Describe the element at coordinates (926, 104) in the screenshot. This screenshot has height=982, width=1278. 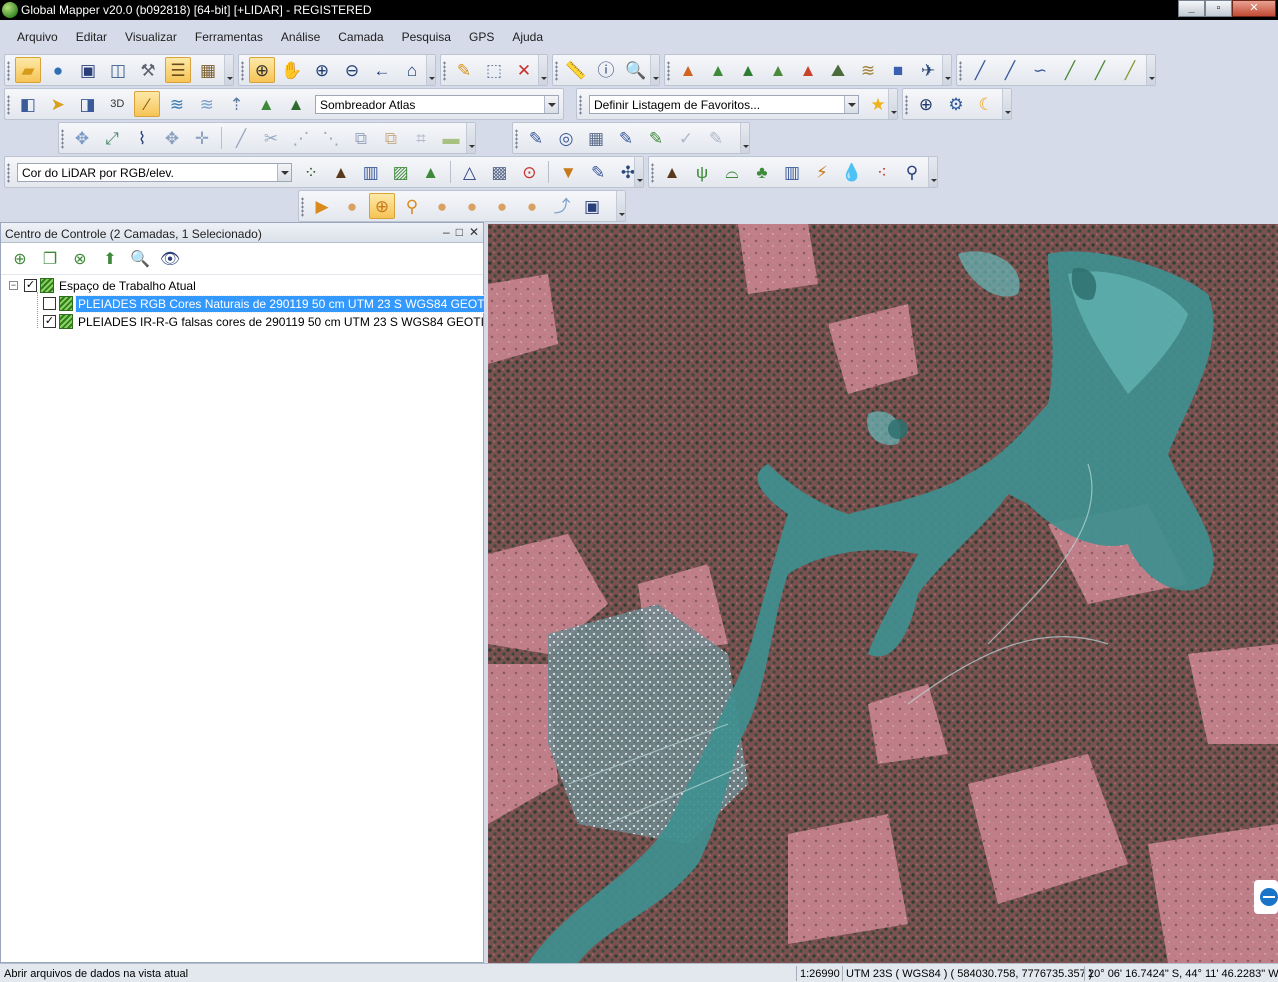
I see `web-globe-icon: ⊕` at that location.